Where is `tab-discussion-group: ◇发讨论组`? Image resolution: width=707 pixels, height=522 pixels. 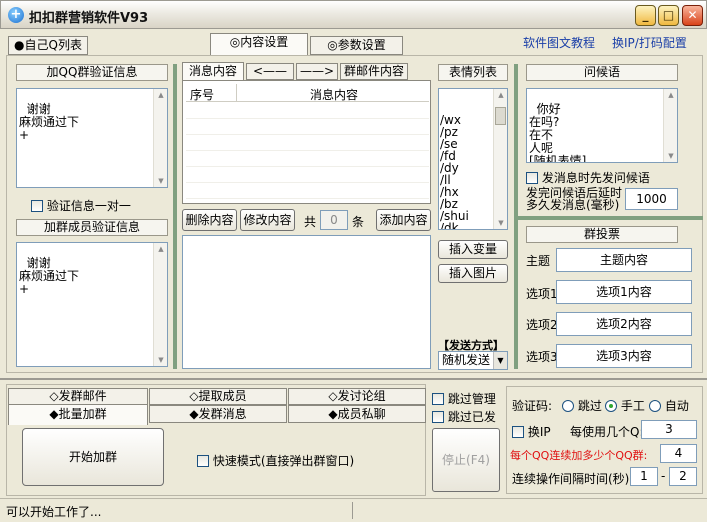 tab-discussion-group: ◇发讨论组 is located at coordinates (357, 396).